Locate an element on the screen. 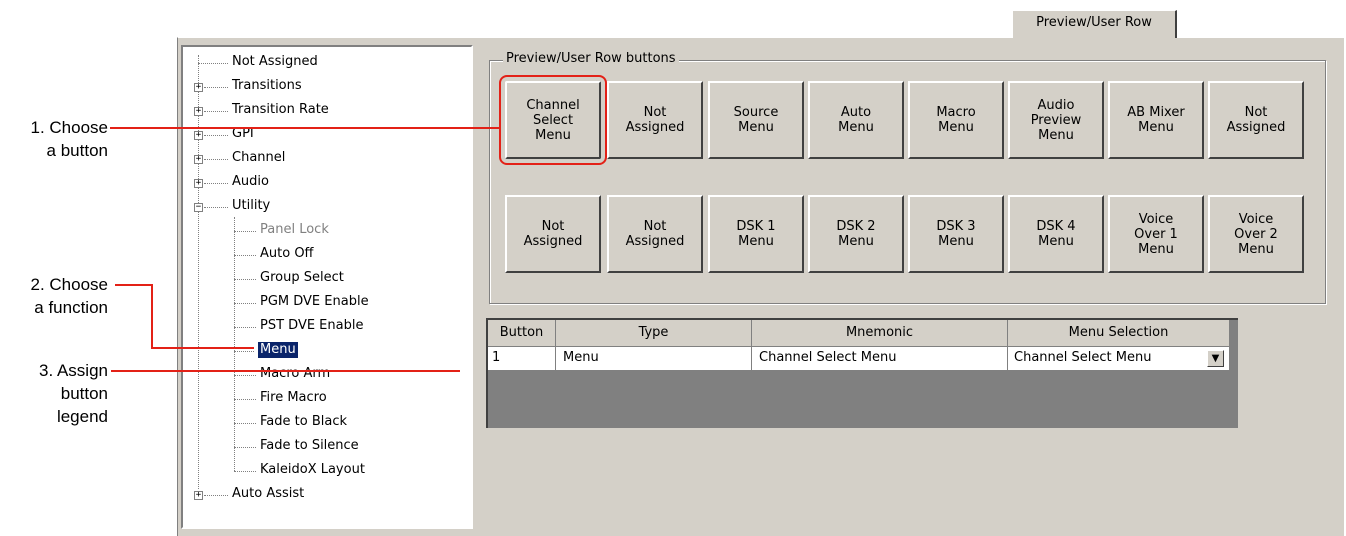  collapse-icon: − is located at coordinates (198, 207).